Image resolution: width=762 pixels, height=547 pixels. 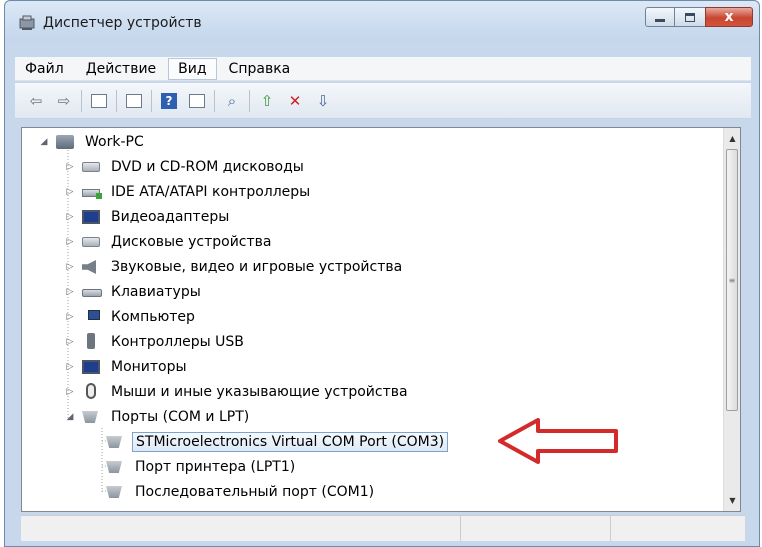 I want to click on tree-category: ▷ DVD и CD-ROM дисководы, so click(x=185, y=167).